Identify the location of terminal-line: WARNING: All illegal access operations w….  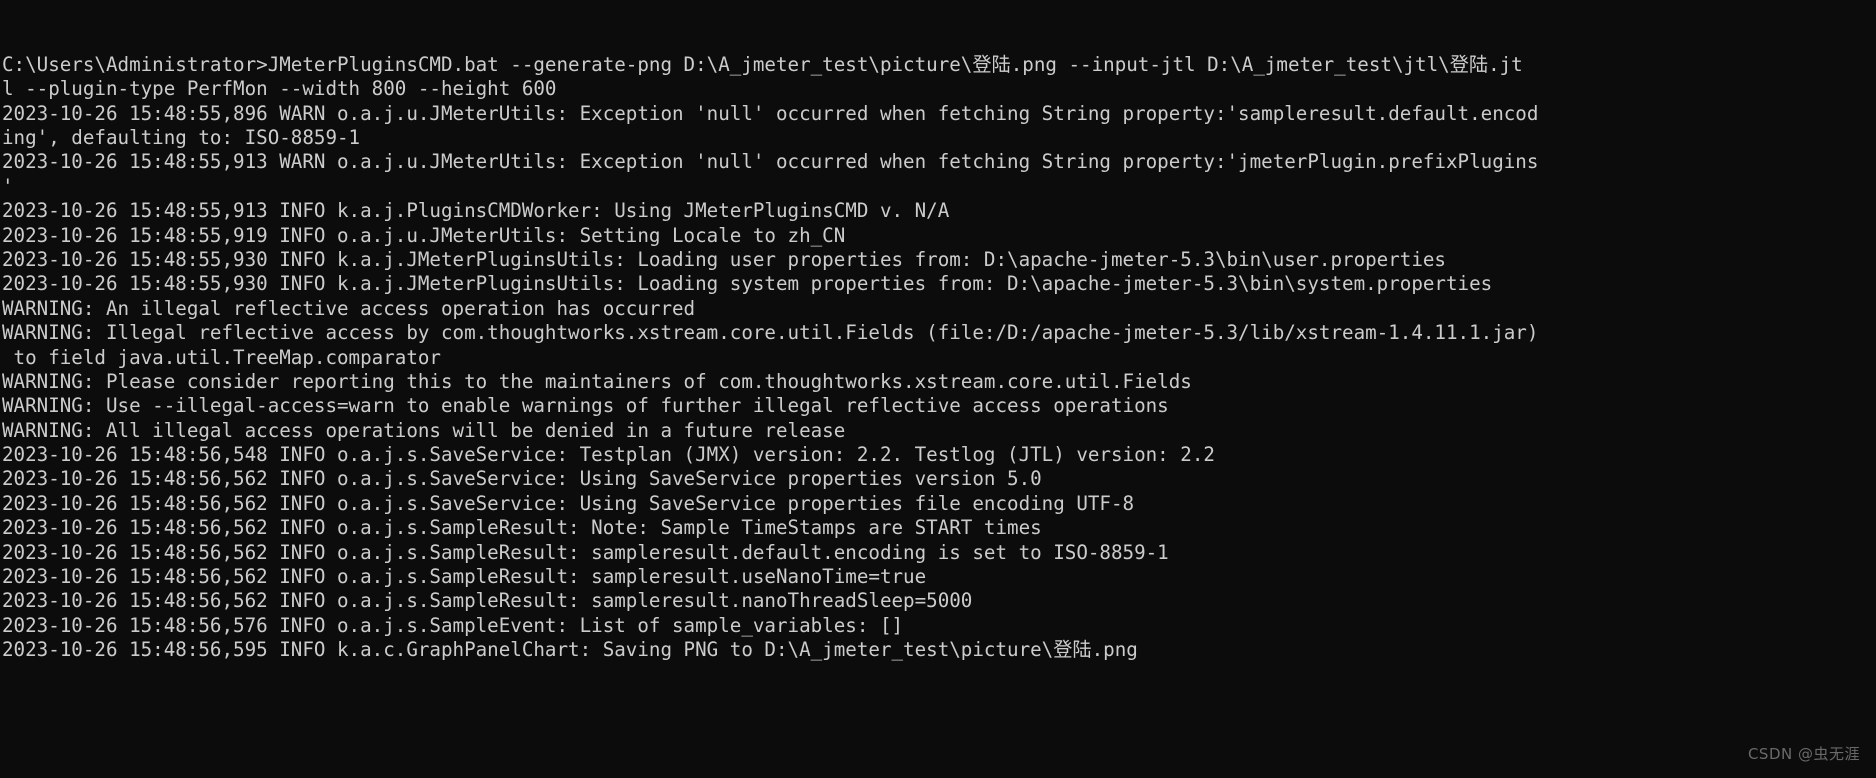
(424, 430).